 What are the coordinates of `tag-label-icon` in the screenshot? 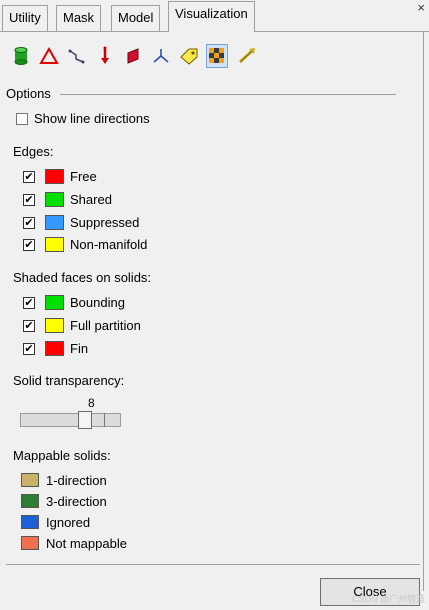 It's located at (189, 56).